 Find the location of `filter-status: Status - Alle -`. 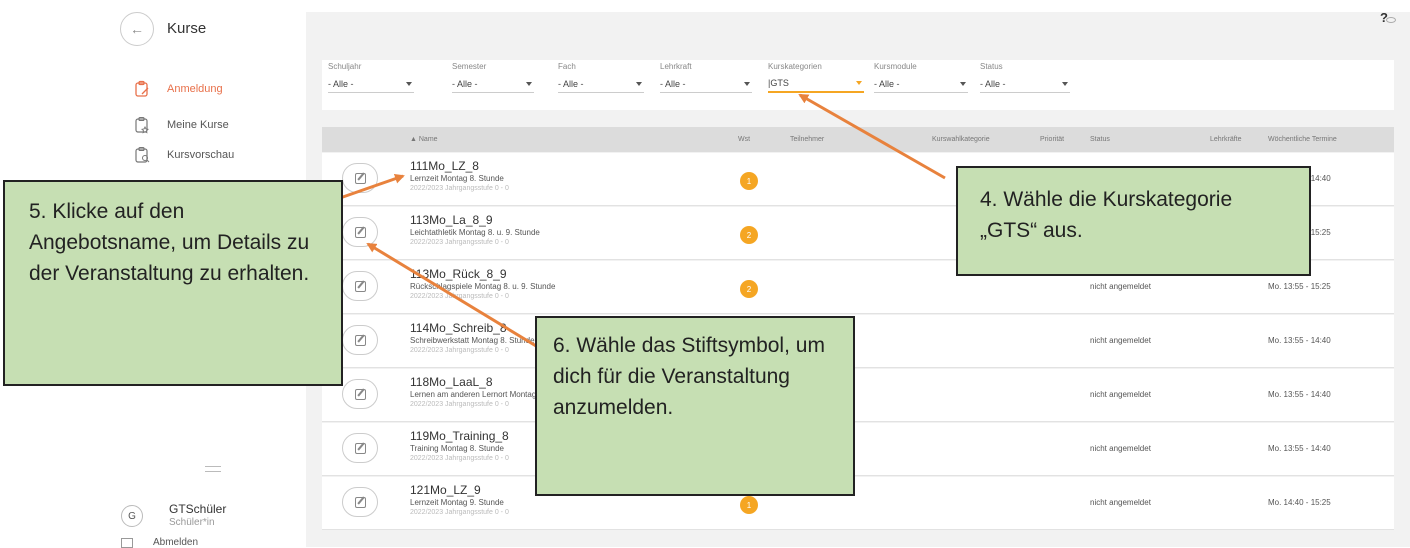

filter-status: Status - Alle - is located at coordinates (1025, 77).